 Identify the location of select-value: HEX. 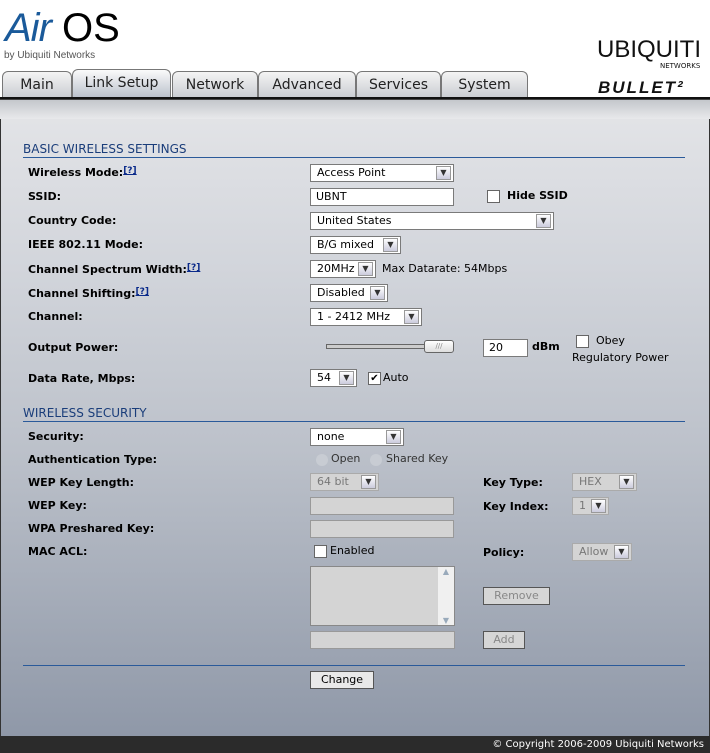
(590, 481).